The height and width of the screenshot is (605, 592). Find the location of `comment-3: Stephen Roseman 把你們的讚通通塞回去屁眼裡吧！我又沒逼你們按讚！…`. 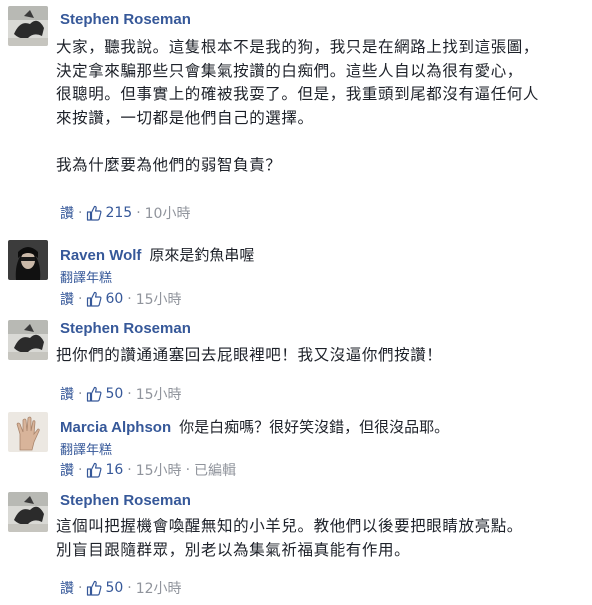

comment-3: Stephen Roseman 把你們的讚通通塞回去屁眼裡吧！我又沒逼你們按讚！… is located at coordinates (296, 360).